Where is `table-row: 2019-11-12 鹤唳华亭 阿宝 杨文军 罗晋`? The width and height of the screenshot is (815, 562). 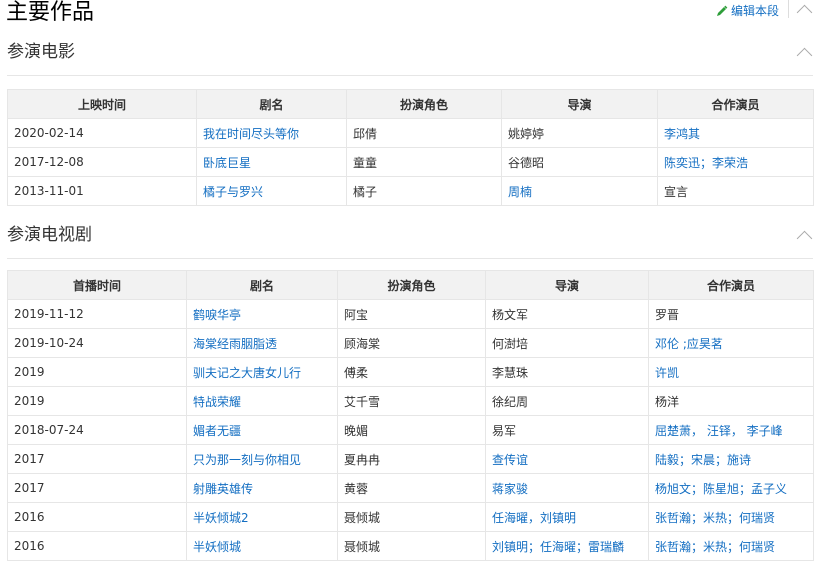
table-row: 2019-11-12 鹤唳华亭 阿宝 杨文军 罗晋 is located at coordinates (410, 314).